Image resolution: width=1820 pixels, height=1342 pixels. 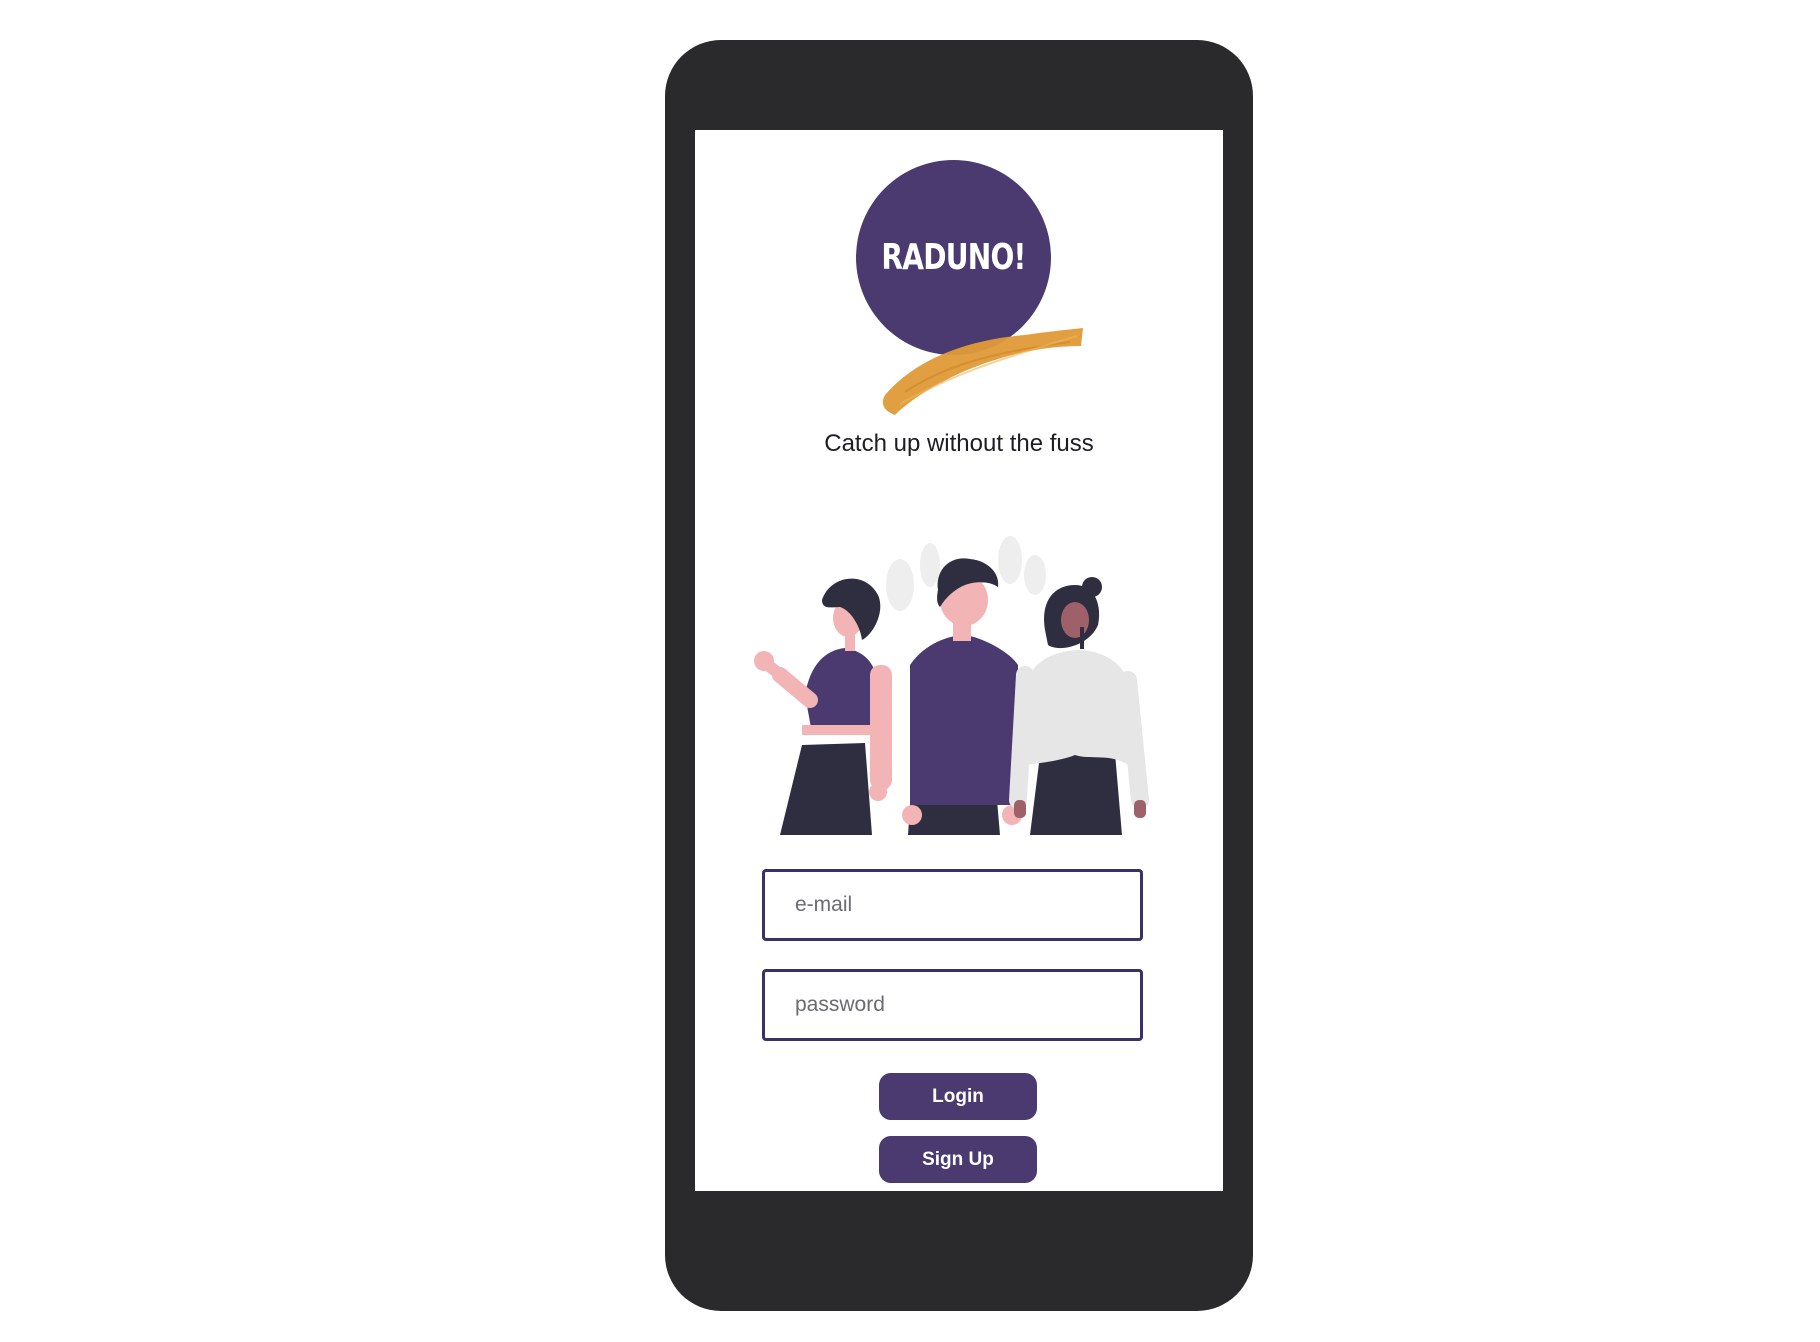 I want to click on raduno-logo: RADUNO!, so click(x=965, y=290).